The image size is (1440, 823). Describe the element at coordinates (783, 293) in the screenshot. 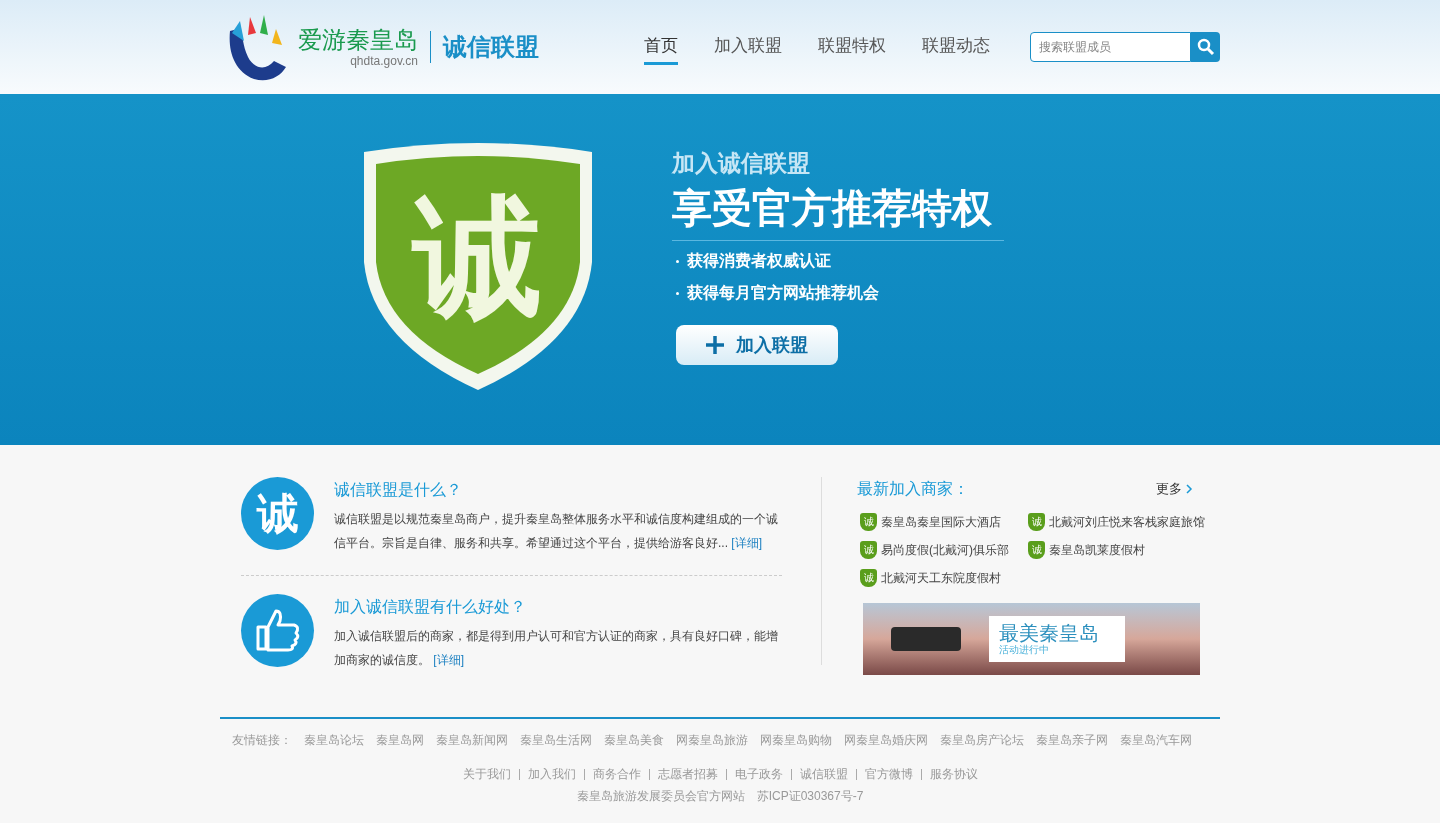

I see `hero-bullet-text: 获得每月官方网站推荐机会` at that location.